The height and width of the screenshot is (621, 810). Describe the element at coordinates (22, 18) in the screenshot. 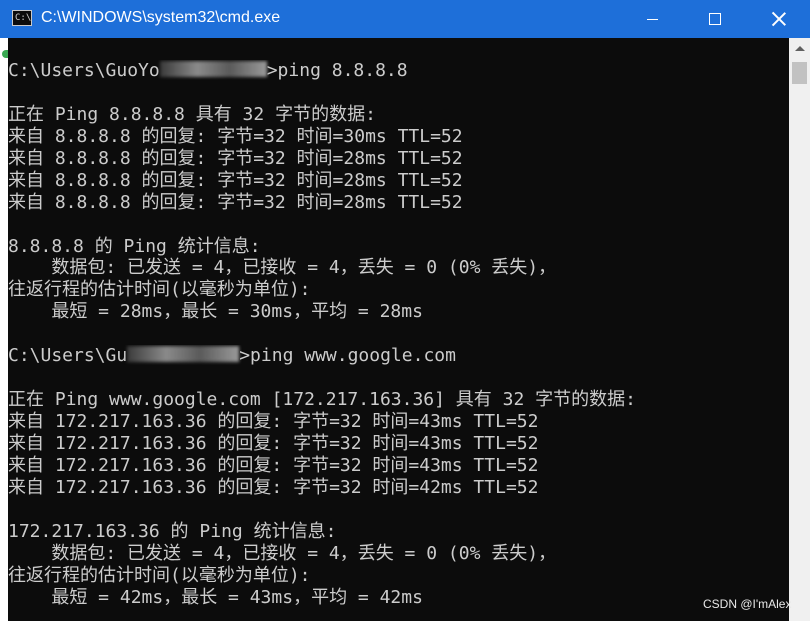

I see `cmd-app-icon: C:\` at that location.